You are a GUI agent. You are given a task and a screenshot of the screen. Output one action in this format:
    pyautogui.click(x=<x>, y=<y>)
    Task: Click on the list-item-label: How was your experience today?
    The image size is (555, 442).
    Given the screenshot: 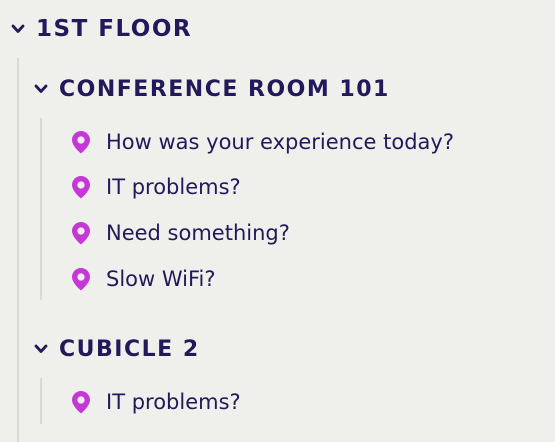 What is the action you would take?
    pyautogui.click(x=280, y=142)
    